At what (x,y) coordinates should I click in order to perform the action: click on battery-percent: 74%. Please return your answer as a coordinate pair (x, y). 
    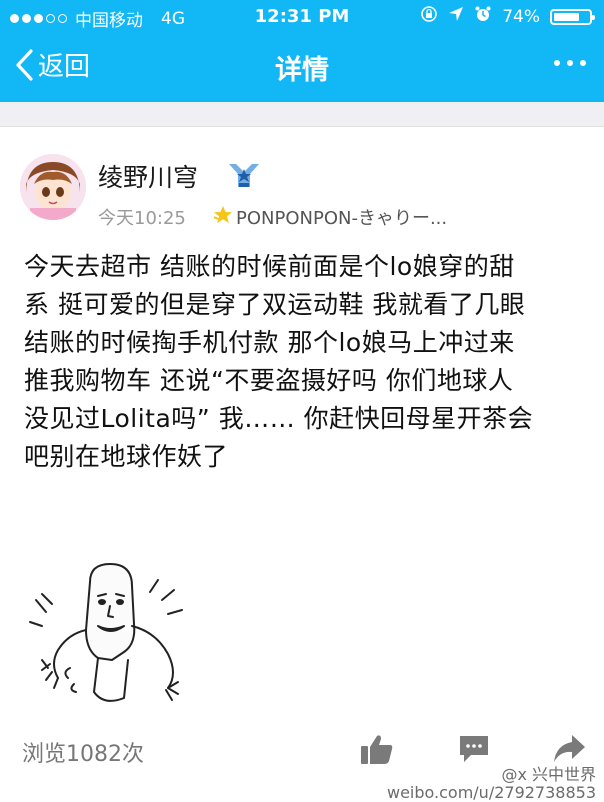
    Looking at the image, I should click on (521, 16).